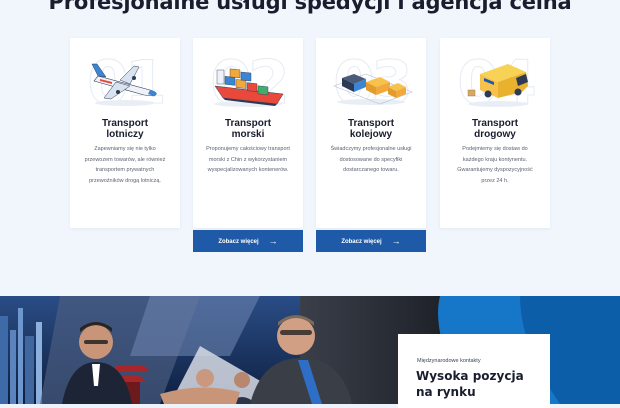  Describe the element at coordinates (124, 84) in the screenshot. I see `airplane-illustration` at that location.